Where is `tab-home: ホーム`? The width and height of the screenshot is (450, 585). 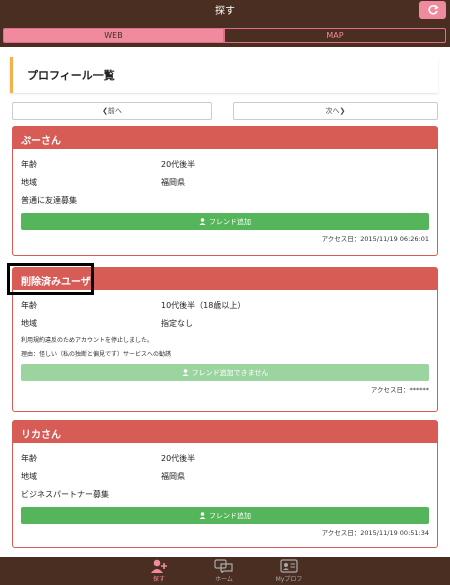
tab-home: ホーム is located at coordinates (224, 571).